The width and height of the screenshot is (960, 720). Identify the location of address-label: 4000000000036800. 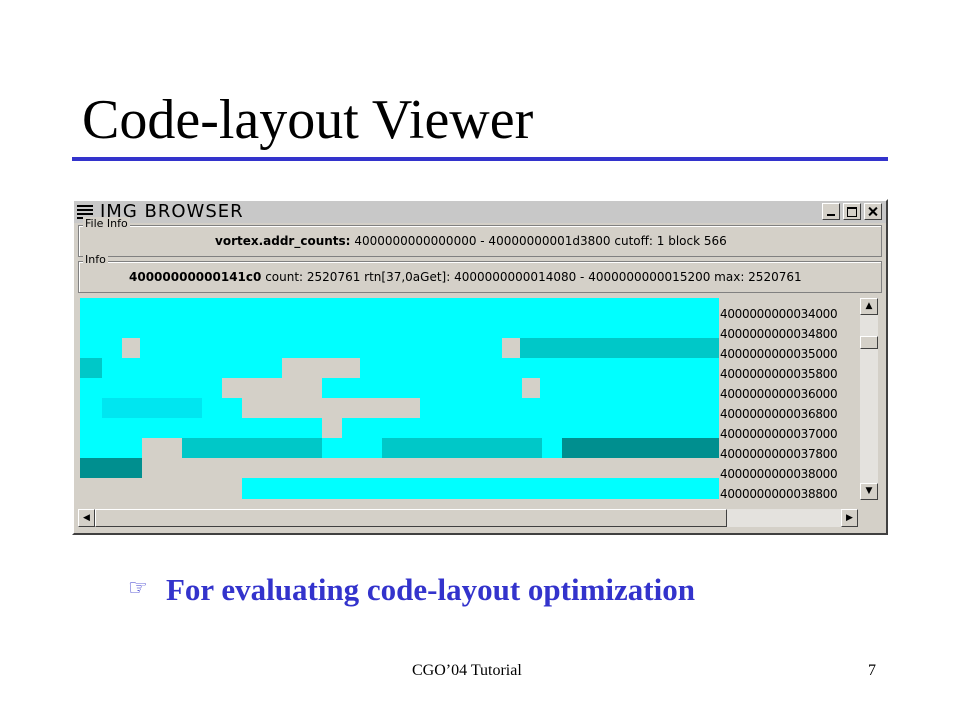
(779, 414).